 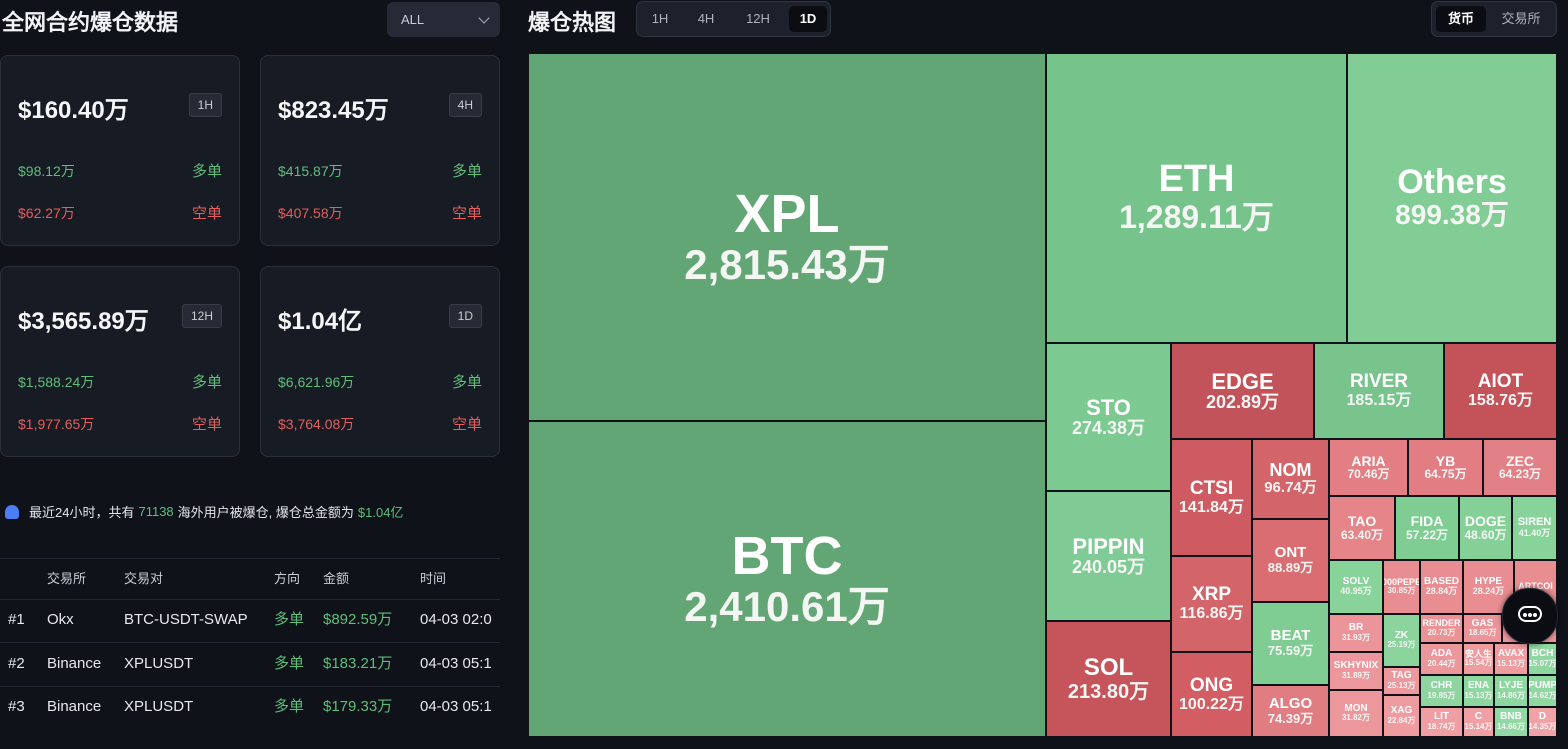 I want to click on treemap-tile-render: RENDER 20.73万, so click(x=1441, y=628).